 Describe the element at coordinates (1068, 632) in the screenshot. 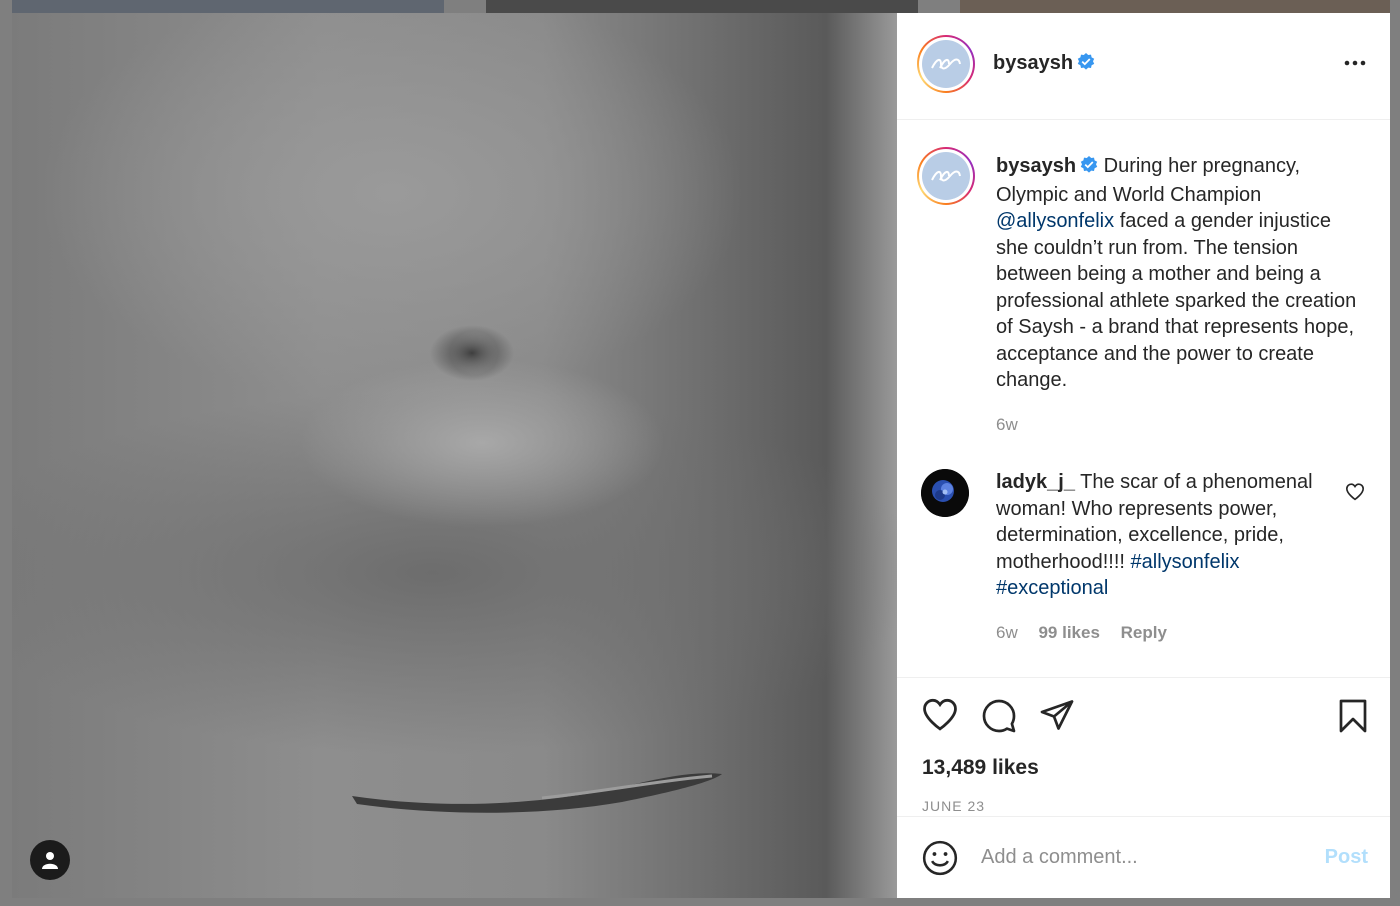

I see `comment-likes: 99 likes` at that location.